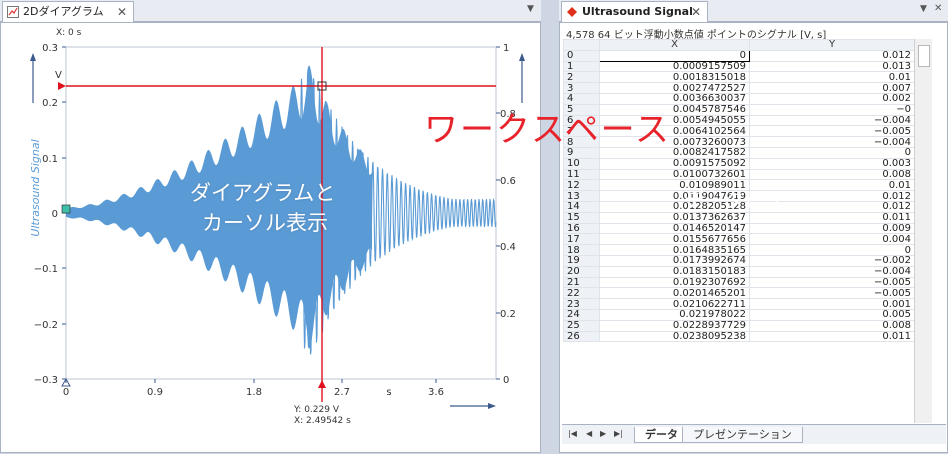  I want to click on x-value-cell: 0, so click(674, 55).